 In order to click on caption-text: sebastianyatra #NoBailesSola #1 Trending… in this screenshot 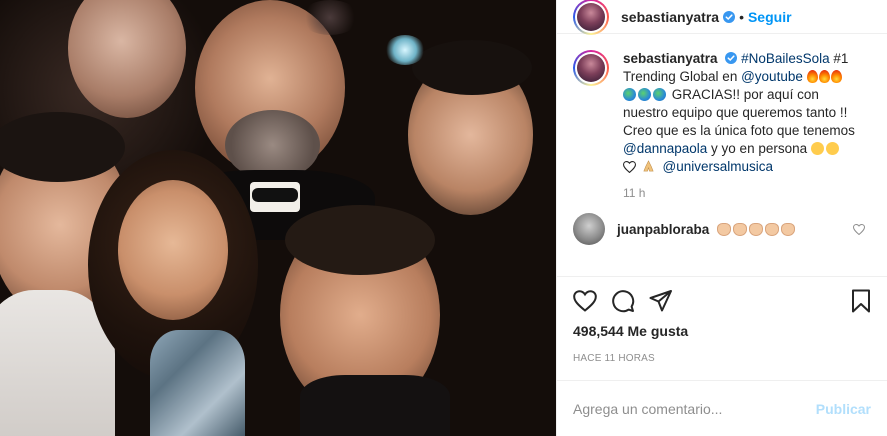, I will do `click(739, 113)`.